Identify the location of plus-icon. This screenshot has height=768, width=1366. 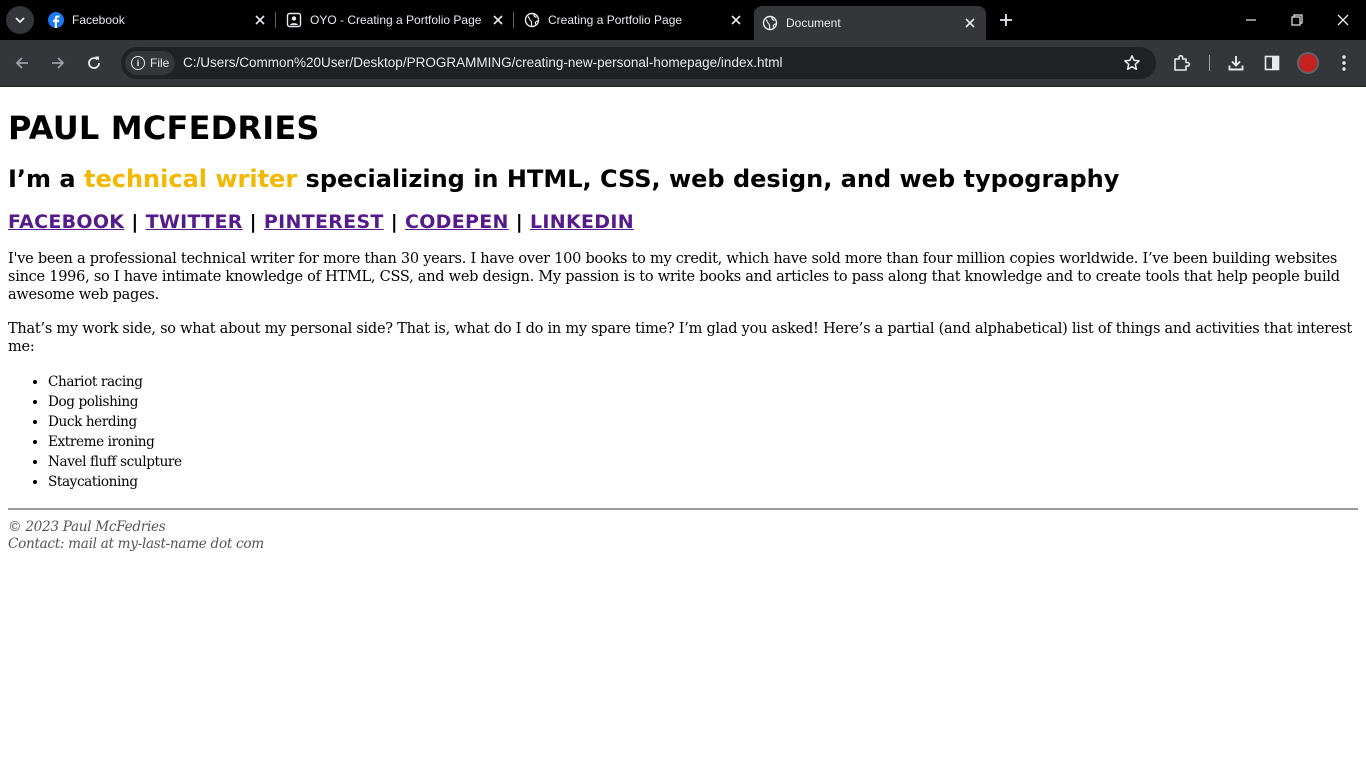
(1006, 20).